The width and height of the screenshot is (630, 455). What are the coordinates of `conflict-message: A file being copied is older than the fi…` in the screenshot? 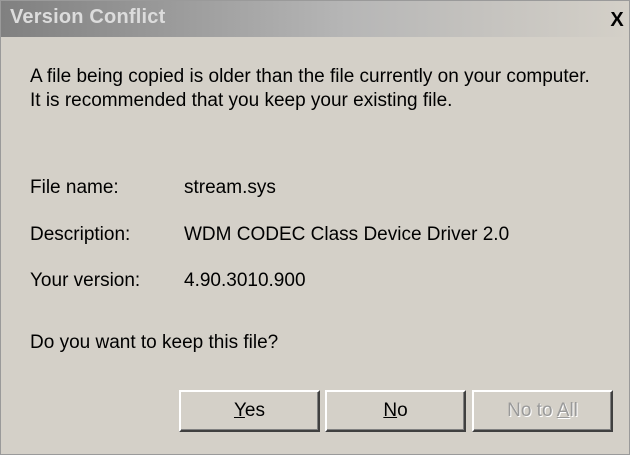 It's located at (310, 88).